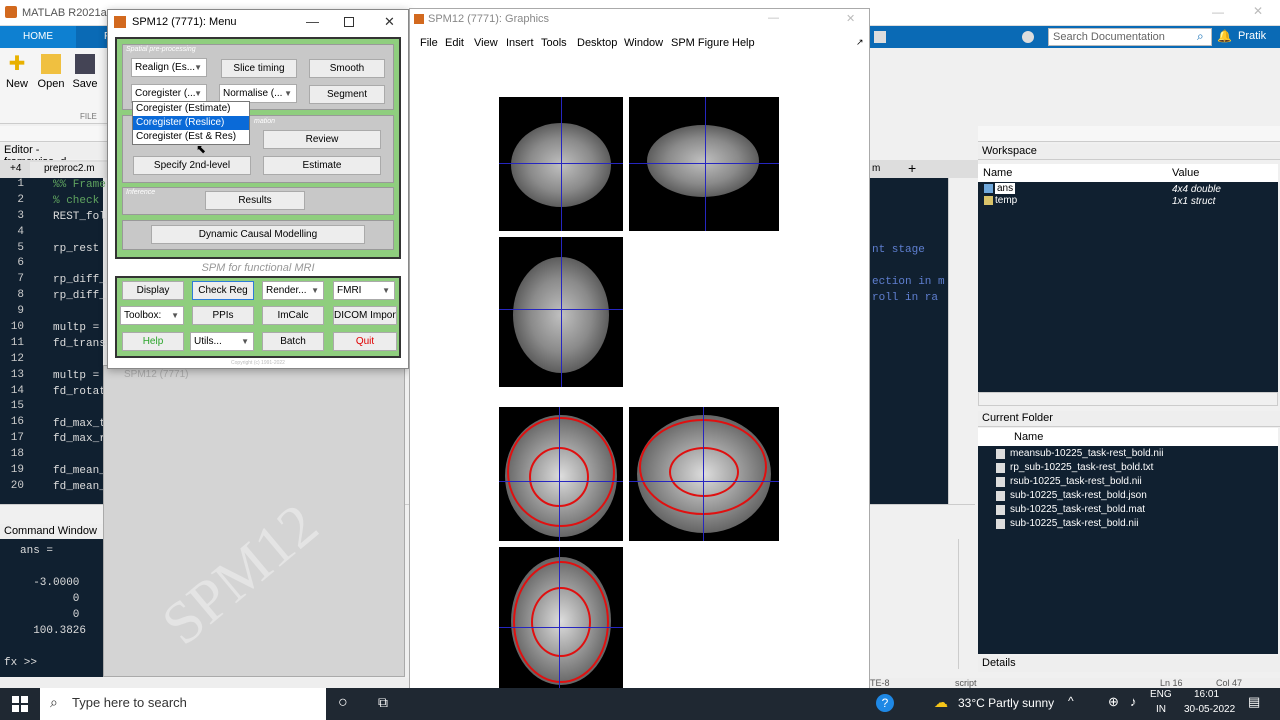  I want to click on menu-help: Help, so click(743, 43).